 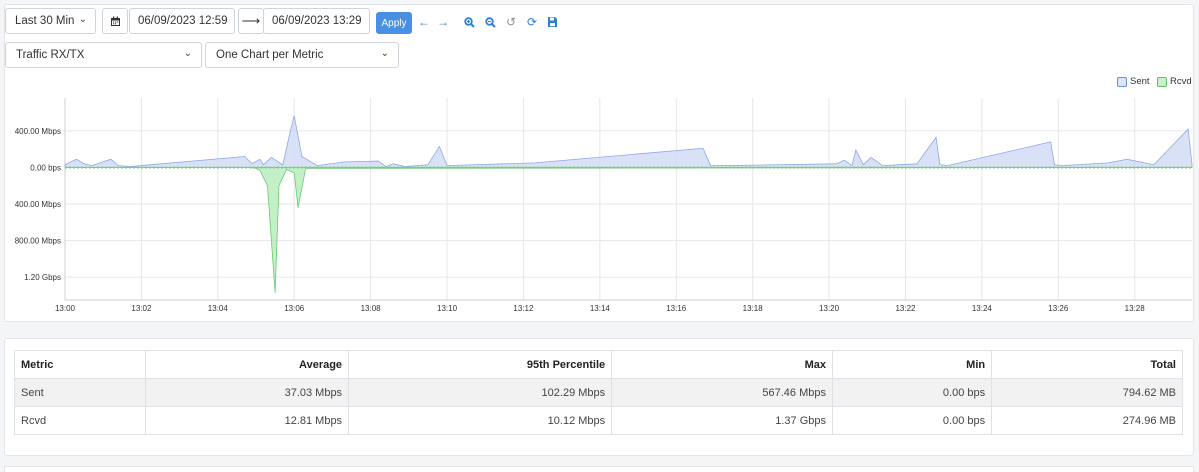 I want to click on header-max: Max, so click(x=722, y=364).